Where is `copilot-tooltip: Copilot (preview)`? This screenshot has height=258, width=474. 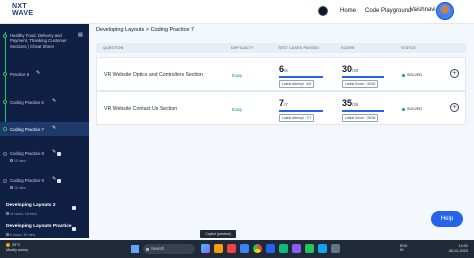
copilot-tooltip: Copilot (preview) is located at coordinates (218, 234).